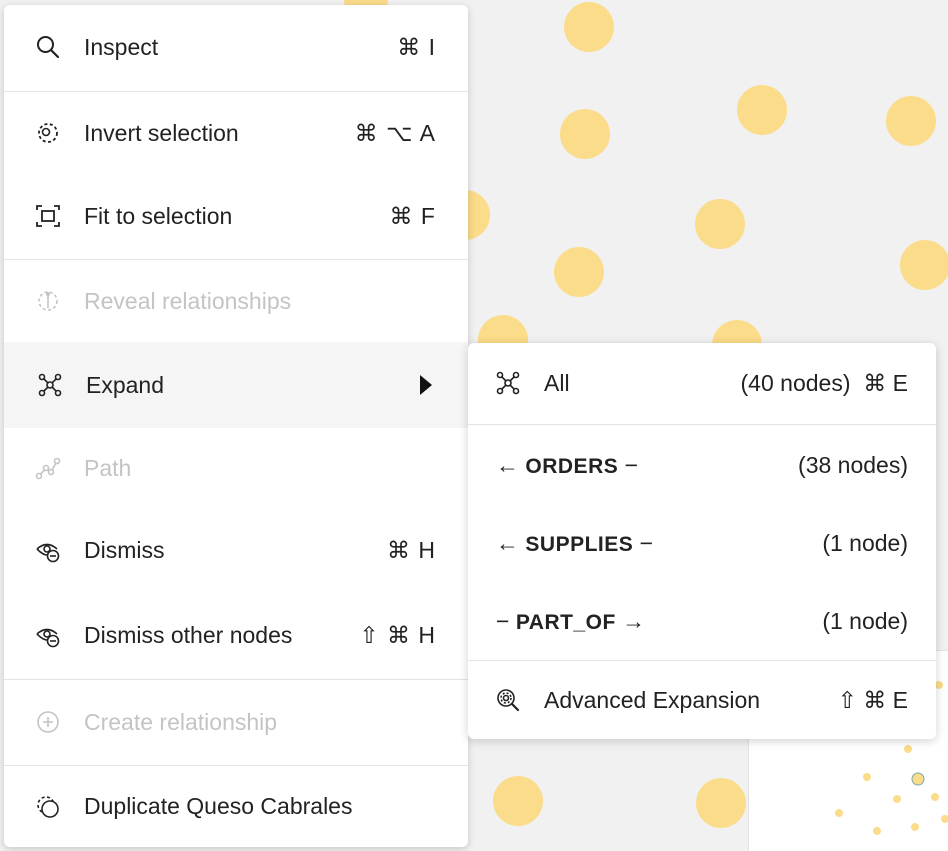 The width and height of the screenshot is (948, 851). Describe the element at coordinates (702, 465) in the screenshot. I see `expand-relationship-orders: ← ORDERS − (38 nodes)` at that location.